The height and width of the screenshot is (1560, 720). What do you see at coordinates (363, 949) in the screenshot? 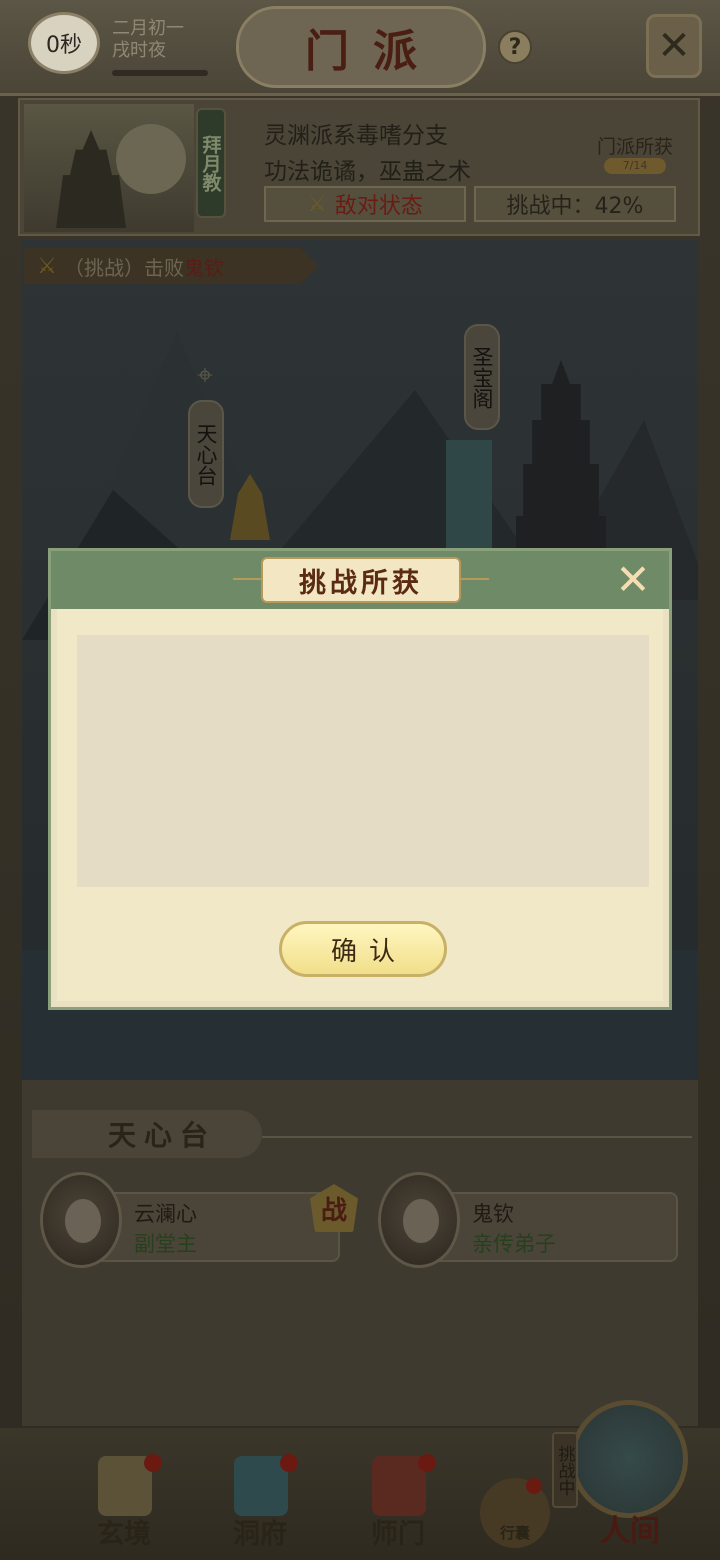
I see `confirm-button: 确认` at bounding box center [363, 949].